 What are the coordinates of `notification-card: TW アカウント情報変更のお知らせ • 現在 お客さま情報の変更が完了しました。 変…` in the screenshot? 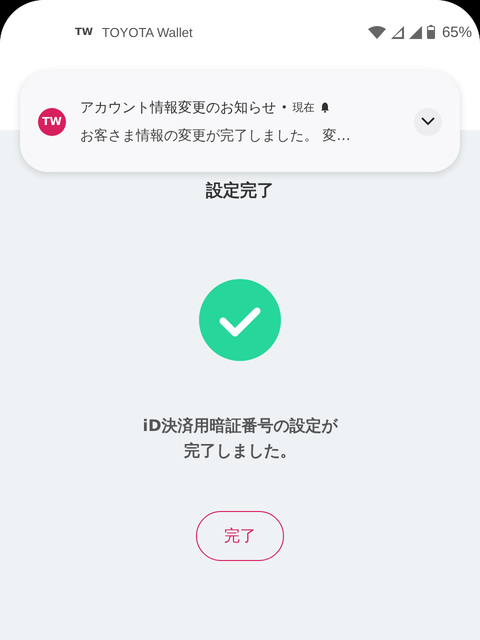 It's located at (240, 121).